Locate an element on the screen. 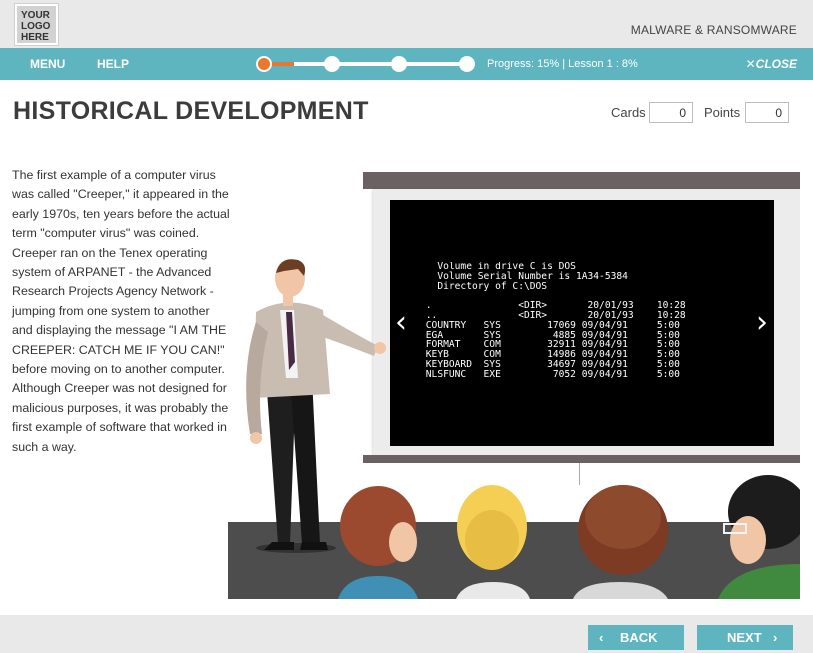 This screenshot has width=813, height=653. progress-status: Progress: 15% | Lesson 1 : 8% is located at coordinates (562, 64).